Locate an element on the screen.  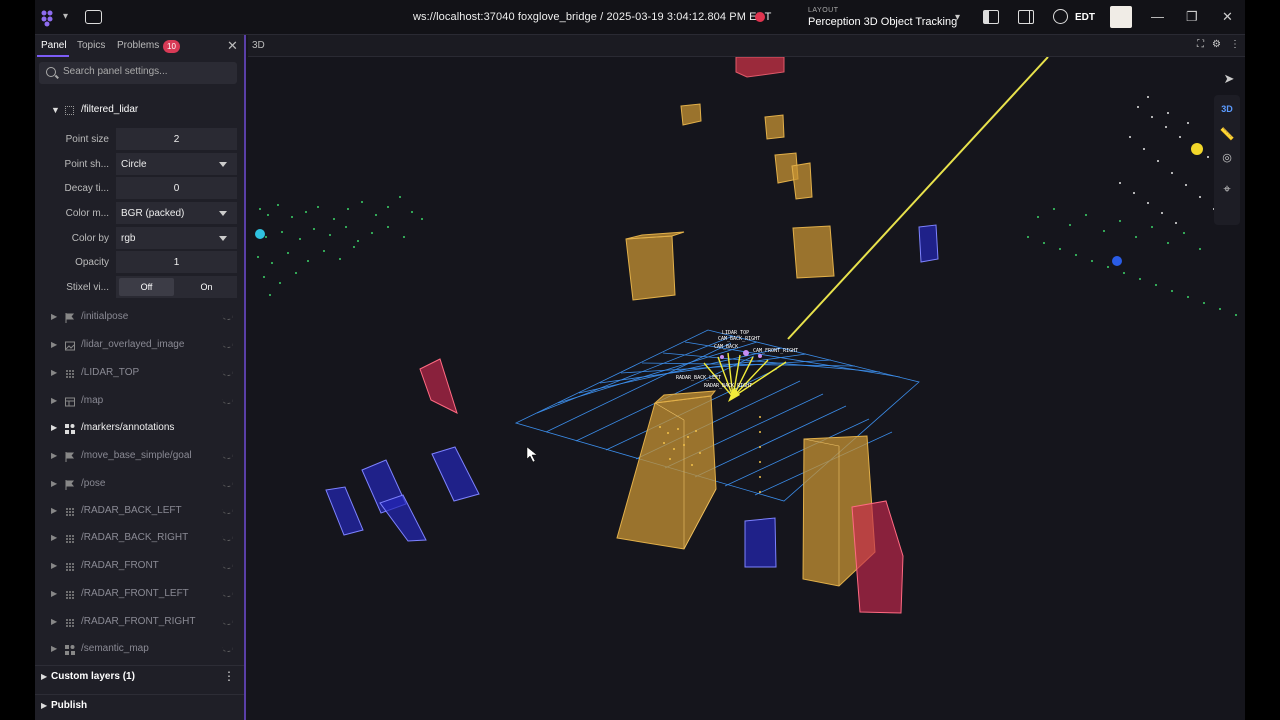
search-panel-settings is located at coordinates (138, 73).